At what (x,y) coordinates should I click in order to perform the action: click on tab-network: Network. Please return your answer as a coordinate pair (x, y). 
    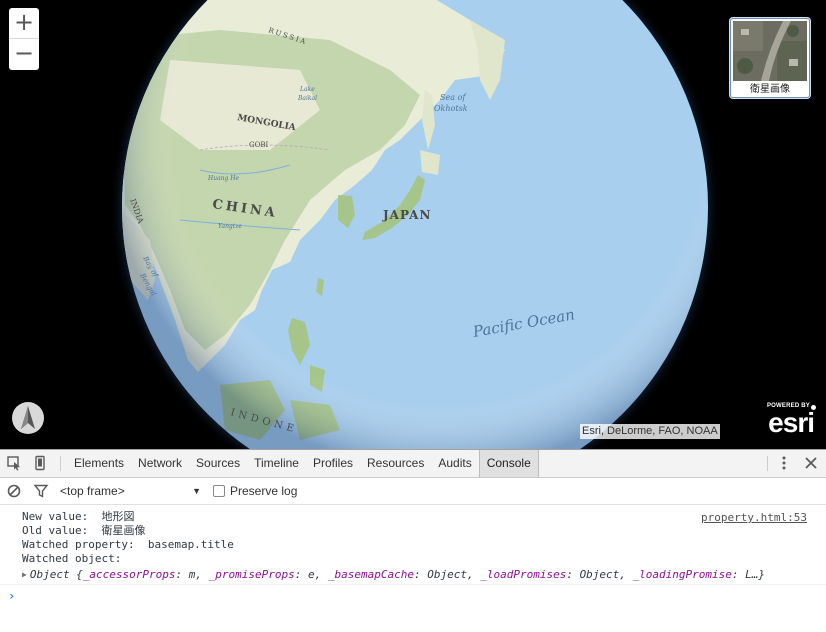
    Looking at the image, I should click on (160, 463).